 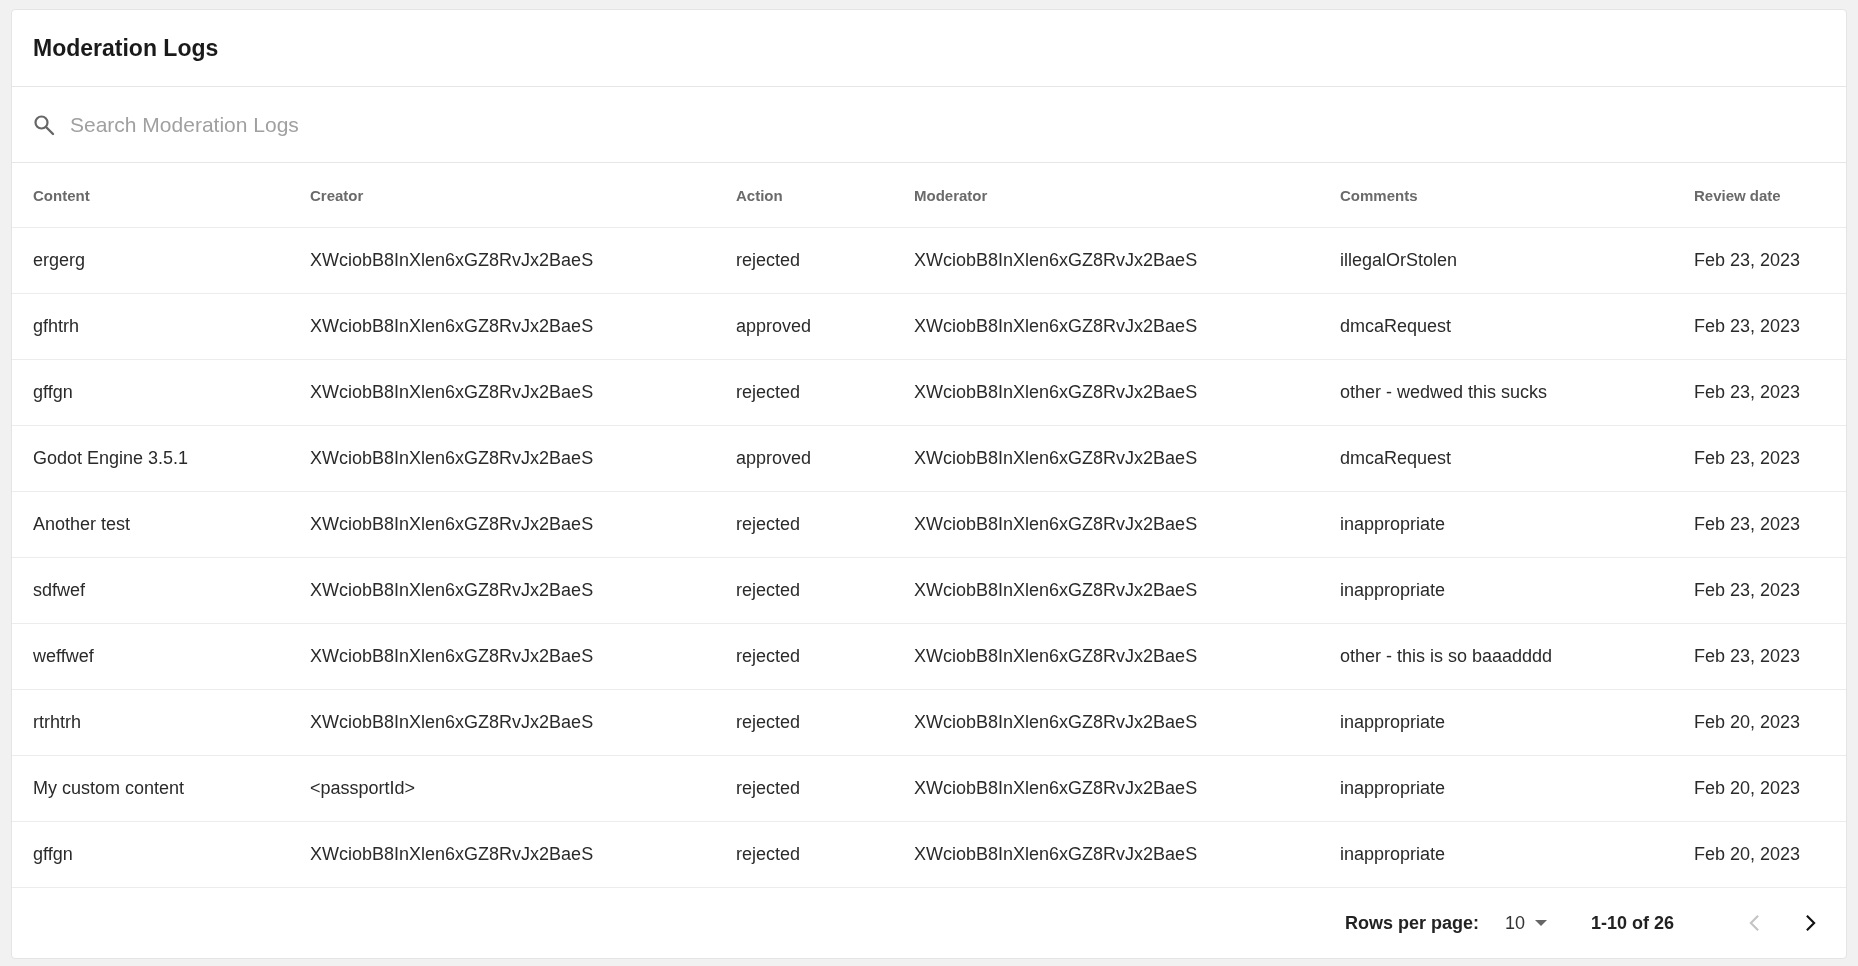 What do you see at coordinates (1444, 392) in the screenshot?
I see `table-cell: other - wedwed this sucks` at bounding box center [1444, 392].